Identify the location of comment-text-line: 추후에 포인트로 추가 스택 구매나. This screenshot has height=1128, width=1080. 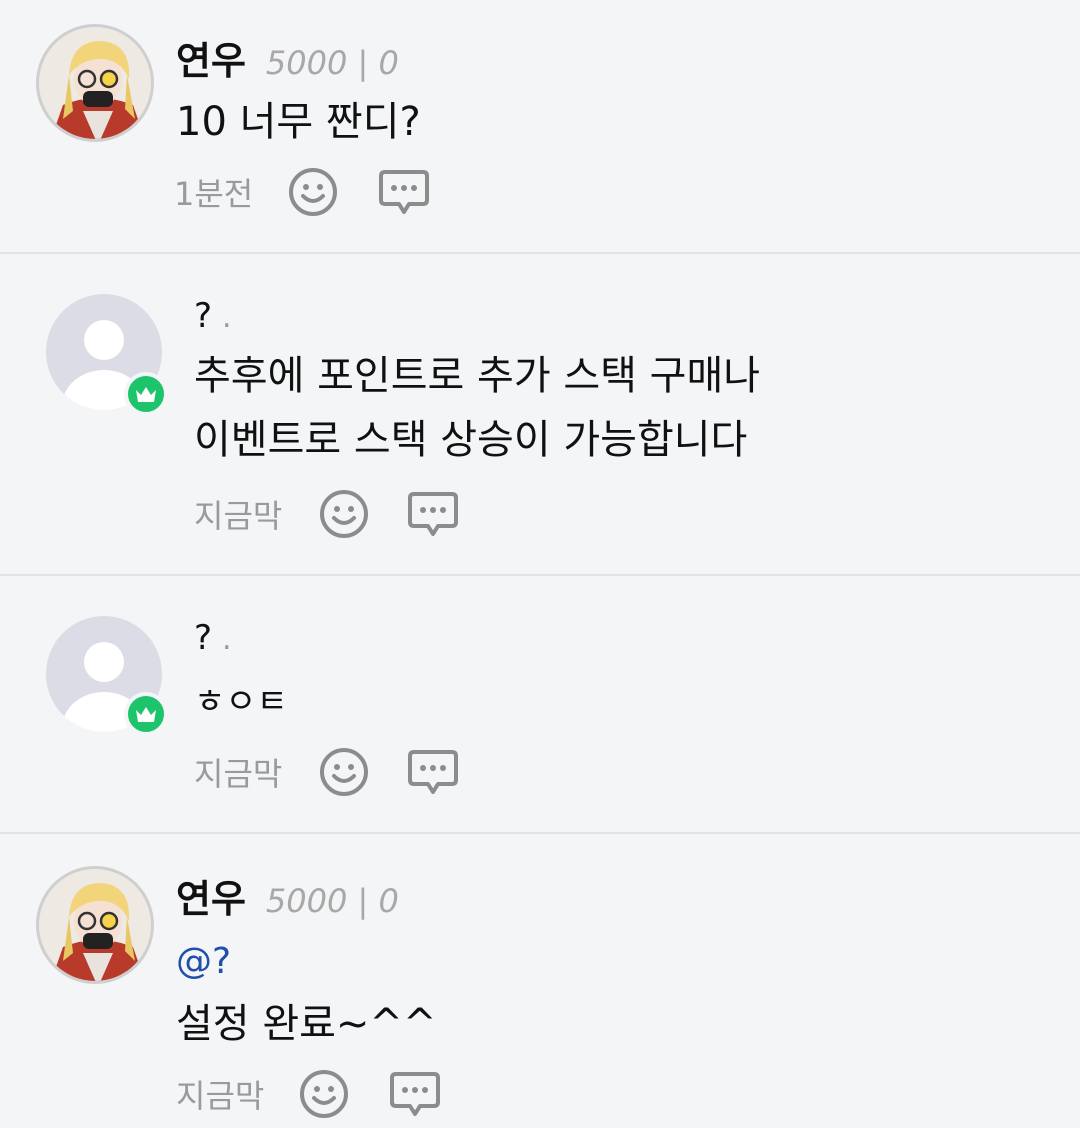
(477, 376).